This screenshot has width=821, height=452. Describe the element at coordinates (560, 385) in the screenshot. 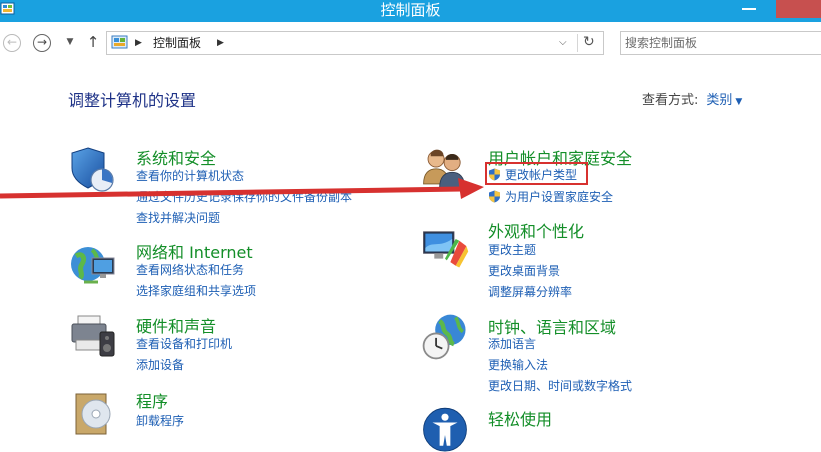

I see `link-date-time-number-format: 更改日期、时间或数字格式` at that location.